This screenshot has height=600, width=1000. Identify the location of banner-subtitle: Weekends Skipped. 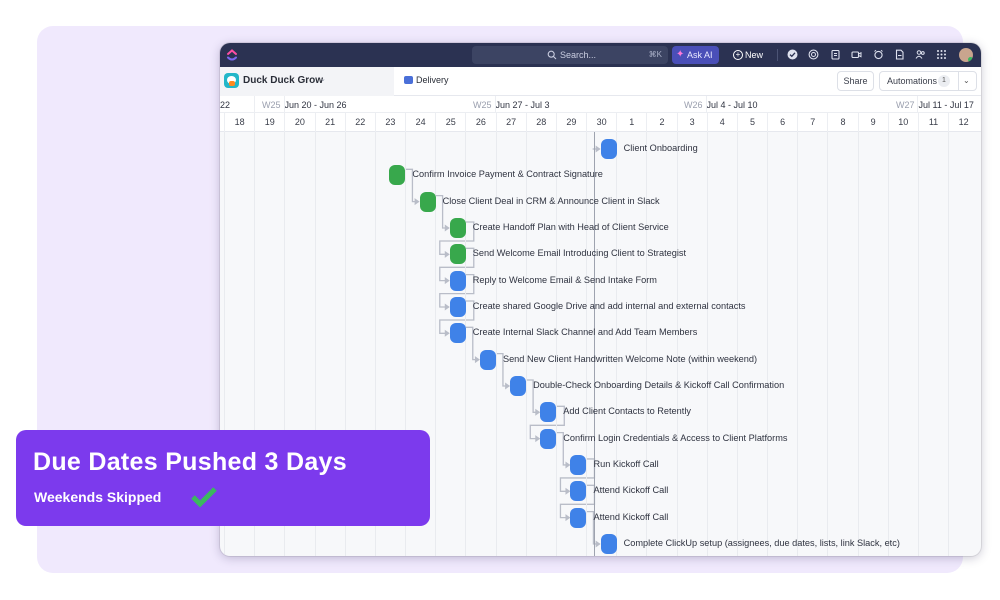
(98, 497).